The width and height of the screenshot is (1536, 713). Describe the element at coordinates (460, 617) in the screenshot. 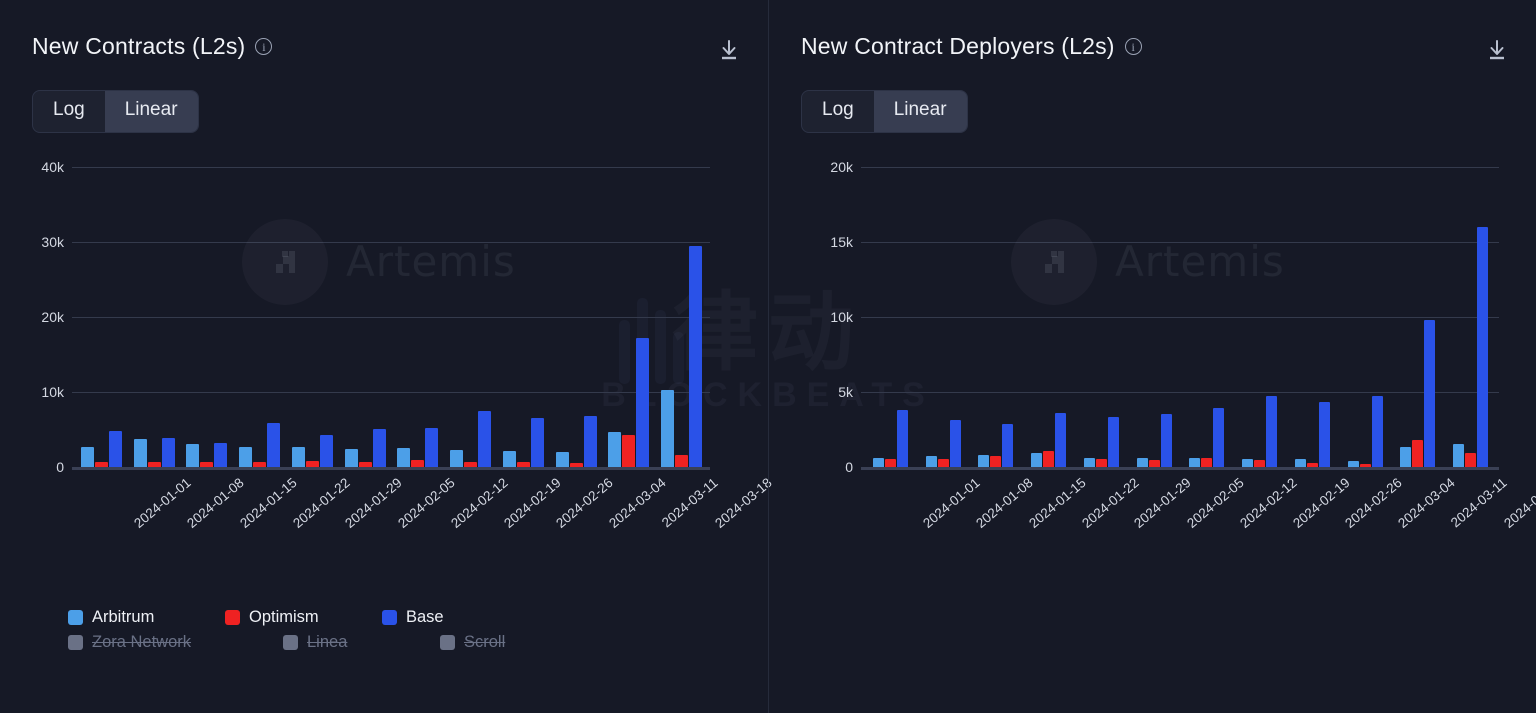

I see `legend-item-base: Base` at that location.